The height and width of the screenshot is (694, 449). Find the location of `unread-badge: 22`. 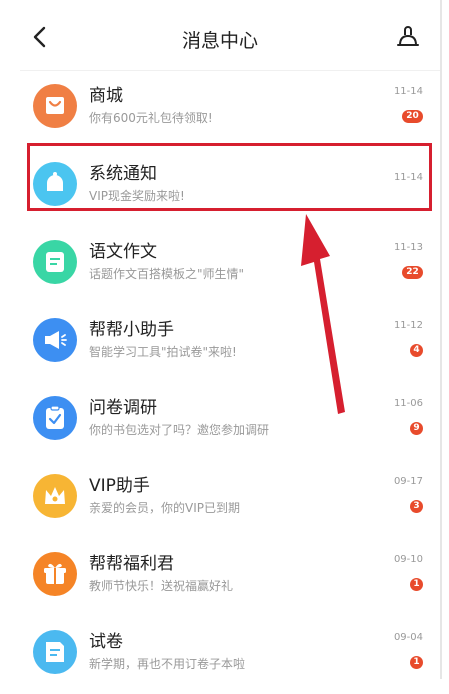

unread-badge: 22 is located at coordinates (412, 272).